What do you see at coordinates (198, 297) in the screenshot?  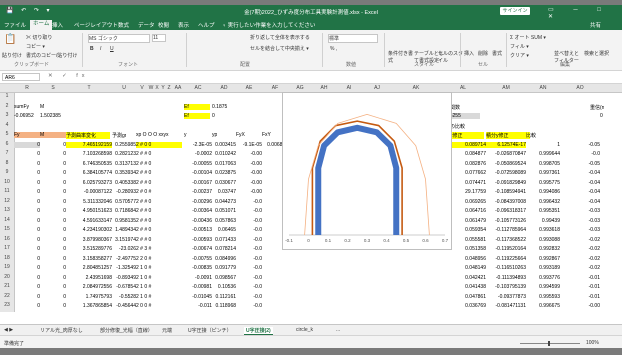 I see `table-cell: -0.01045` at bounding box center [198, 297].